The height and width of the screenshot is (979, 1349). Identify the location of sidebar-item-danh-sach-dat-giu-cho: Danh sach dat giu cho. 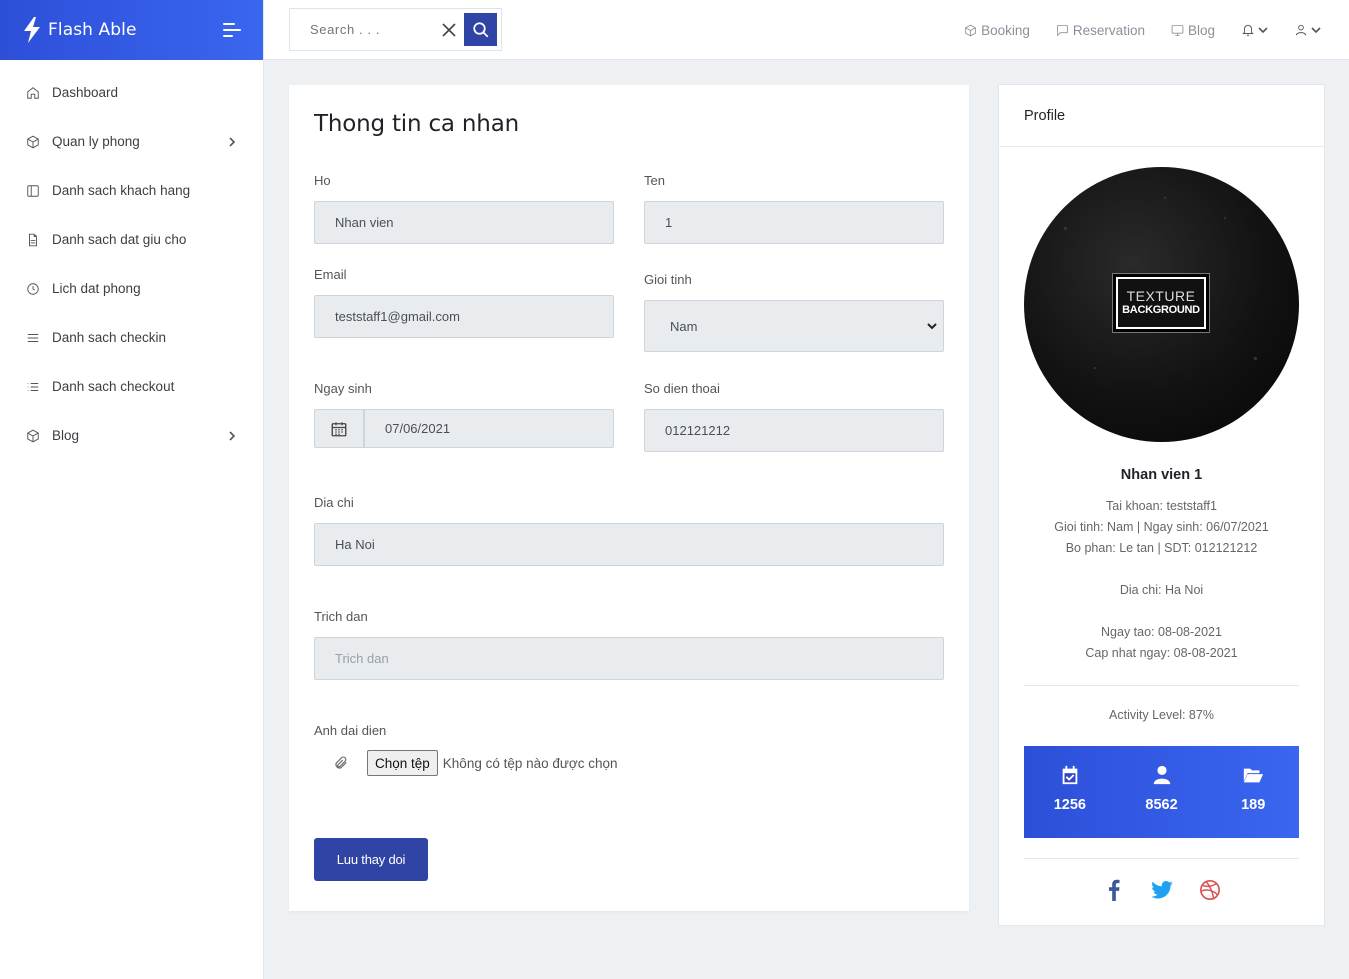
(131, 239).